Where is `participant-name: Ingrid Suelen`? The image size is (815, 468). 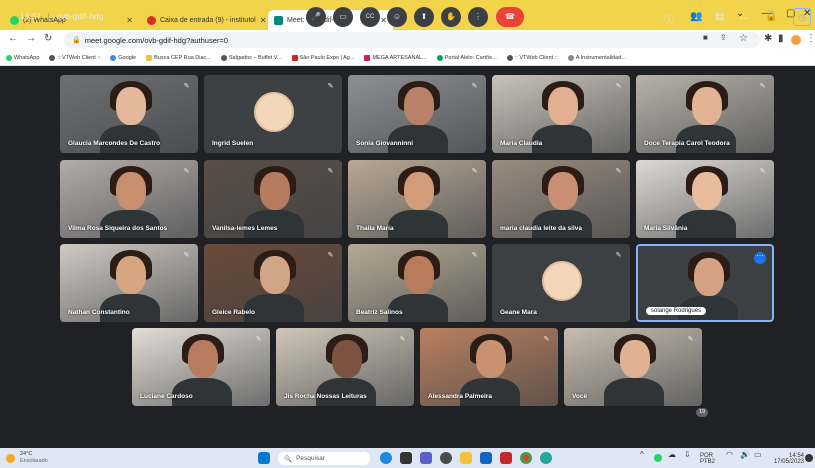
participant-name: Ingrid Suelen is located at coordinates (233, 143).